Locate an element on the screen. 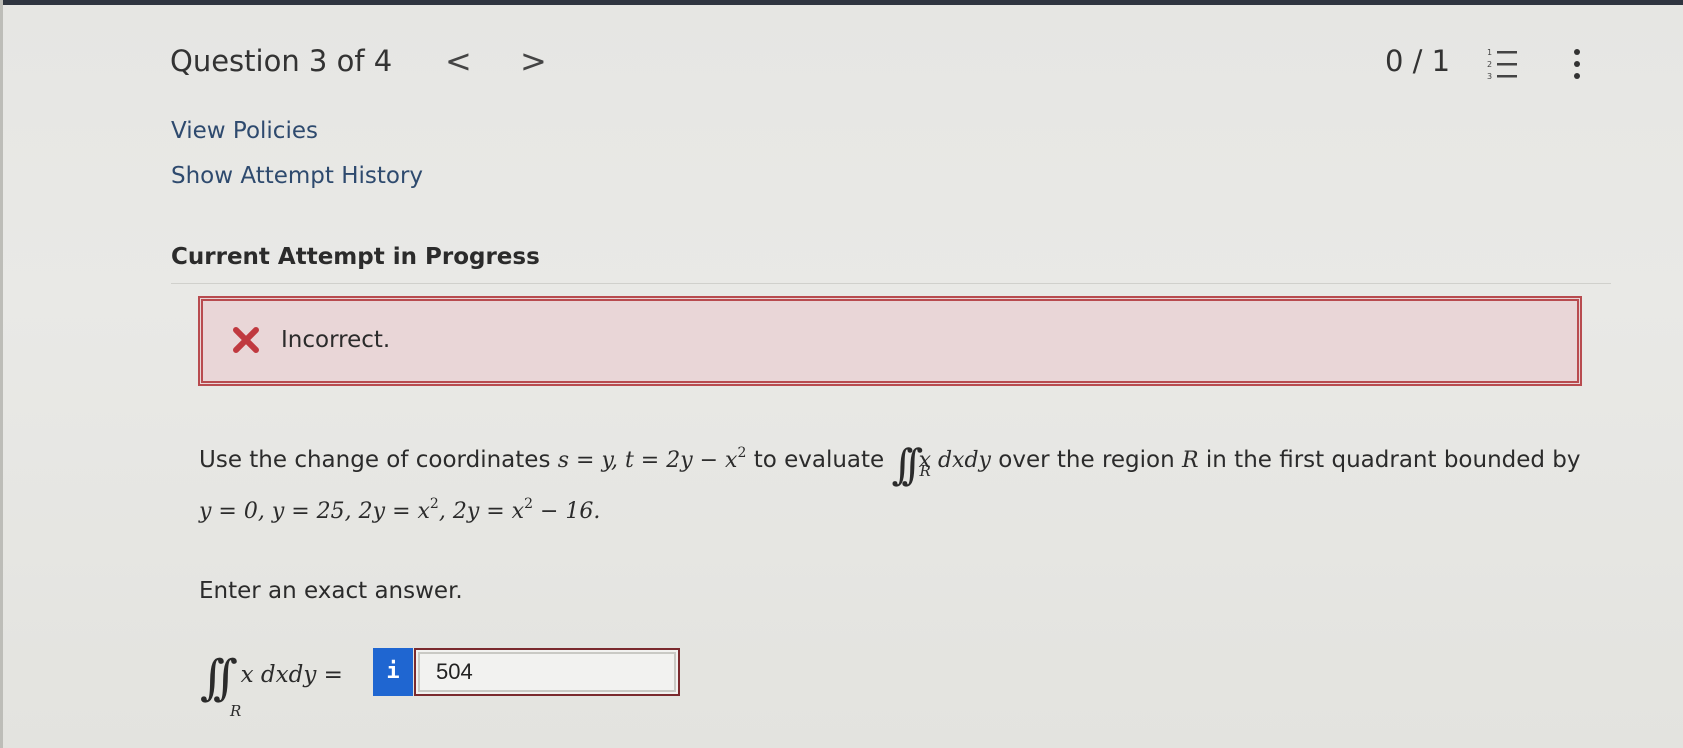  answer-integral-sub: R is located at coordinates (236, 711).